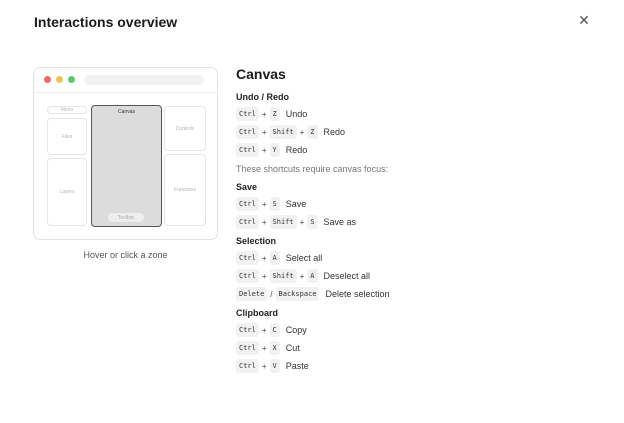  Describe the element at coordinates (274, 366) in the screenshot. I see `key-cap: V` at that location.